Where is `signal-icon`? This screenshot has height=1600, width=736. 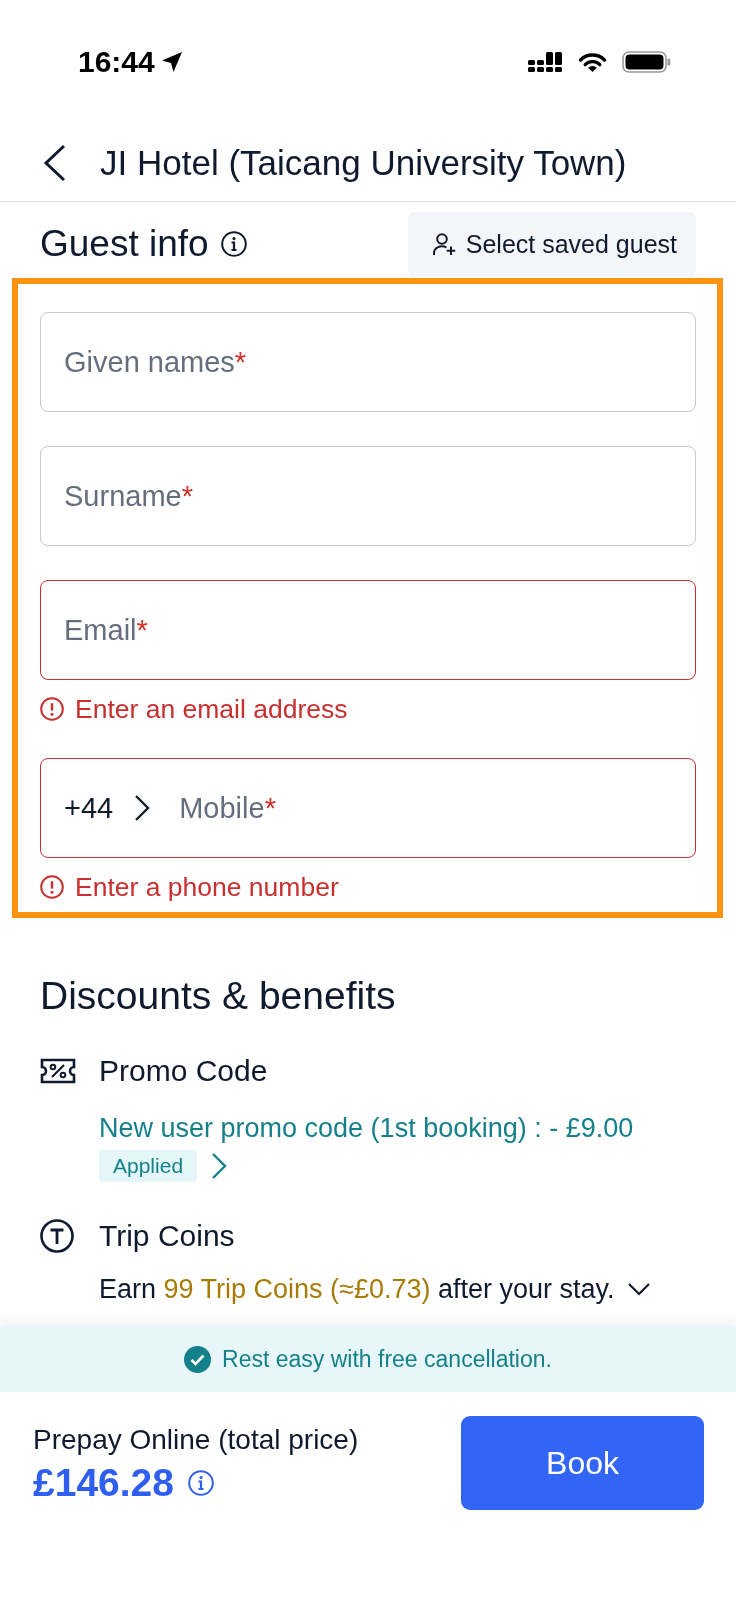 signal-icon is located at coordinates (545, 62).